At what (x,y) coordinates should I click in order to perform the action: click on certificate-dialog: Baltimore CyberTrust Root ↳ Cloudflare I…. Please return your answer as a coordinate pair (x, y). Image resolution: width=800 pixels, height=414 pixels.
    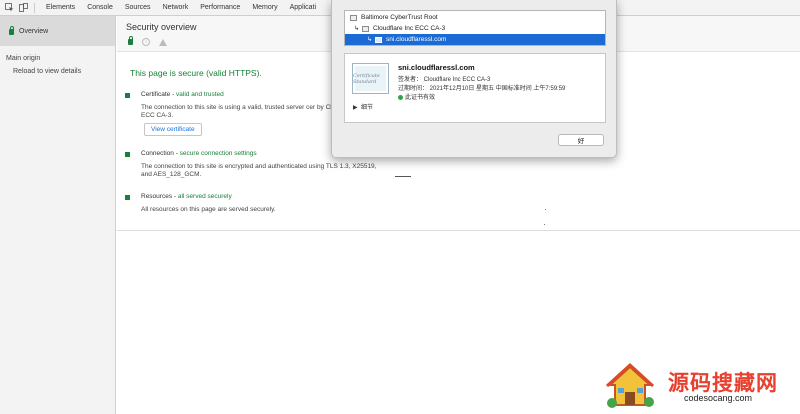
    Looking at the image, I should click on (474, 79).